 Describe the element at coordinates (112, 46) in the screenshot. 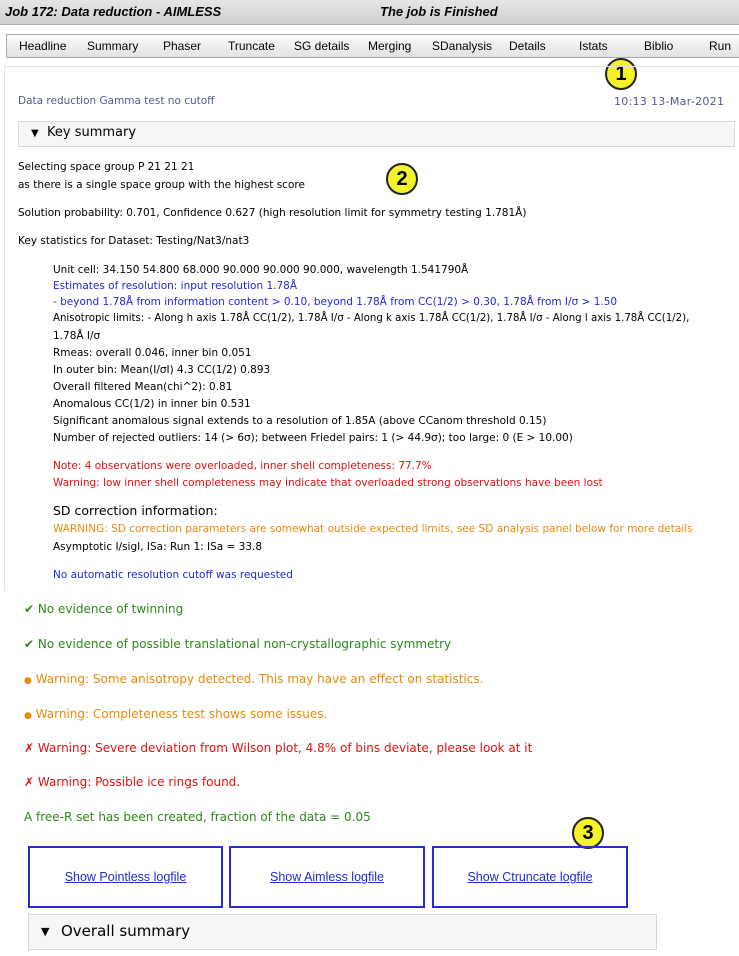

I see `tab-summary: Summary` at that location.